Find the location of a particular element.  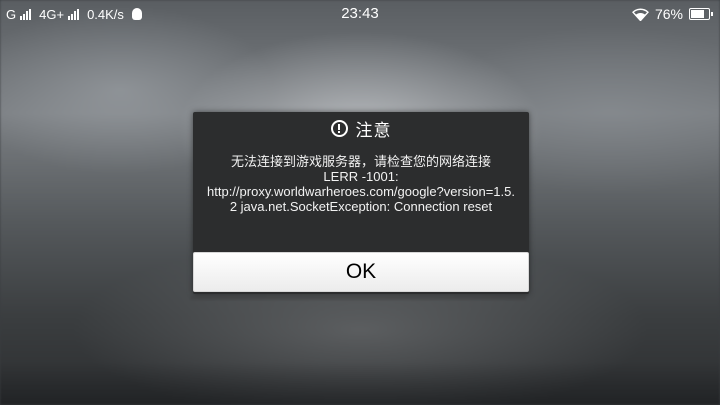

status-time: 23:43 is located at coordinates (360, 13).